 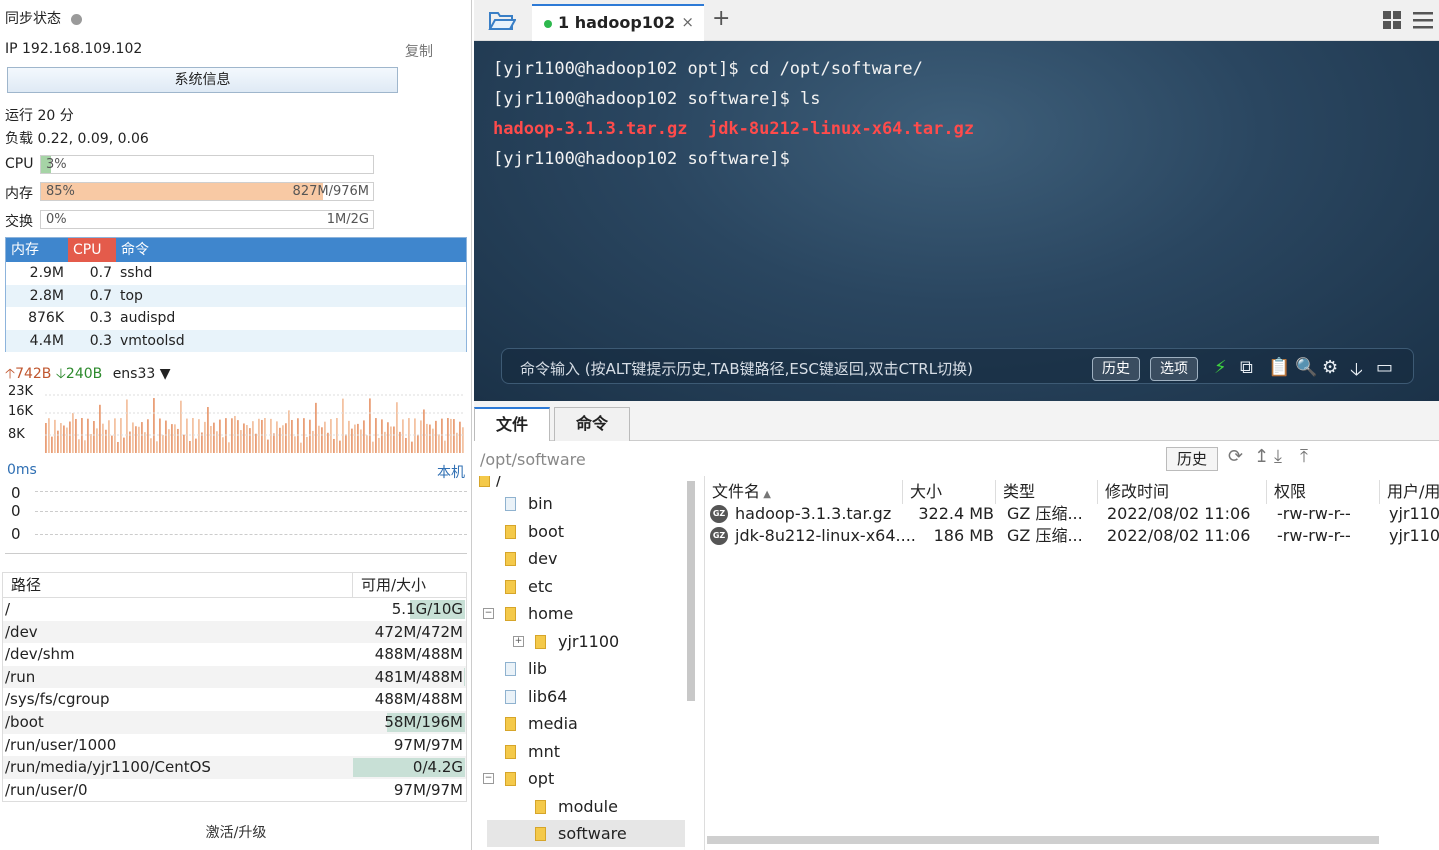 I want to click on tree-item-boot: boot, so click(x=534, y=531).